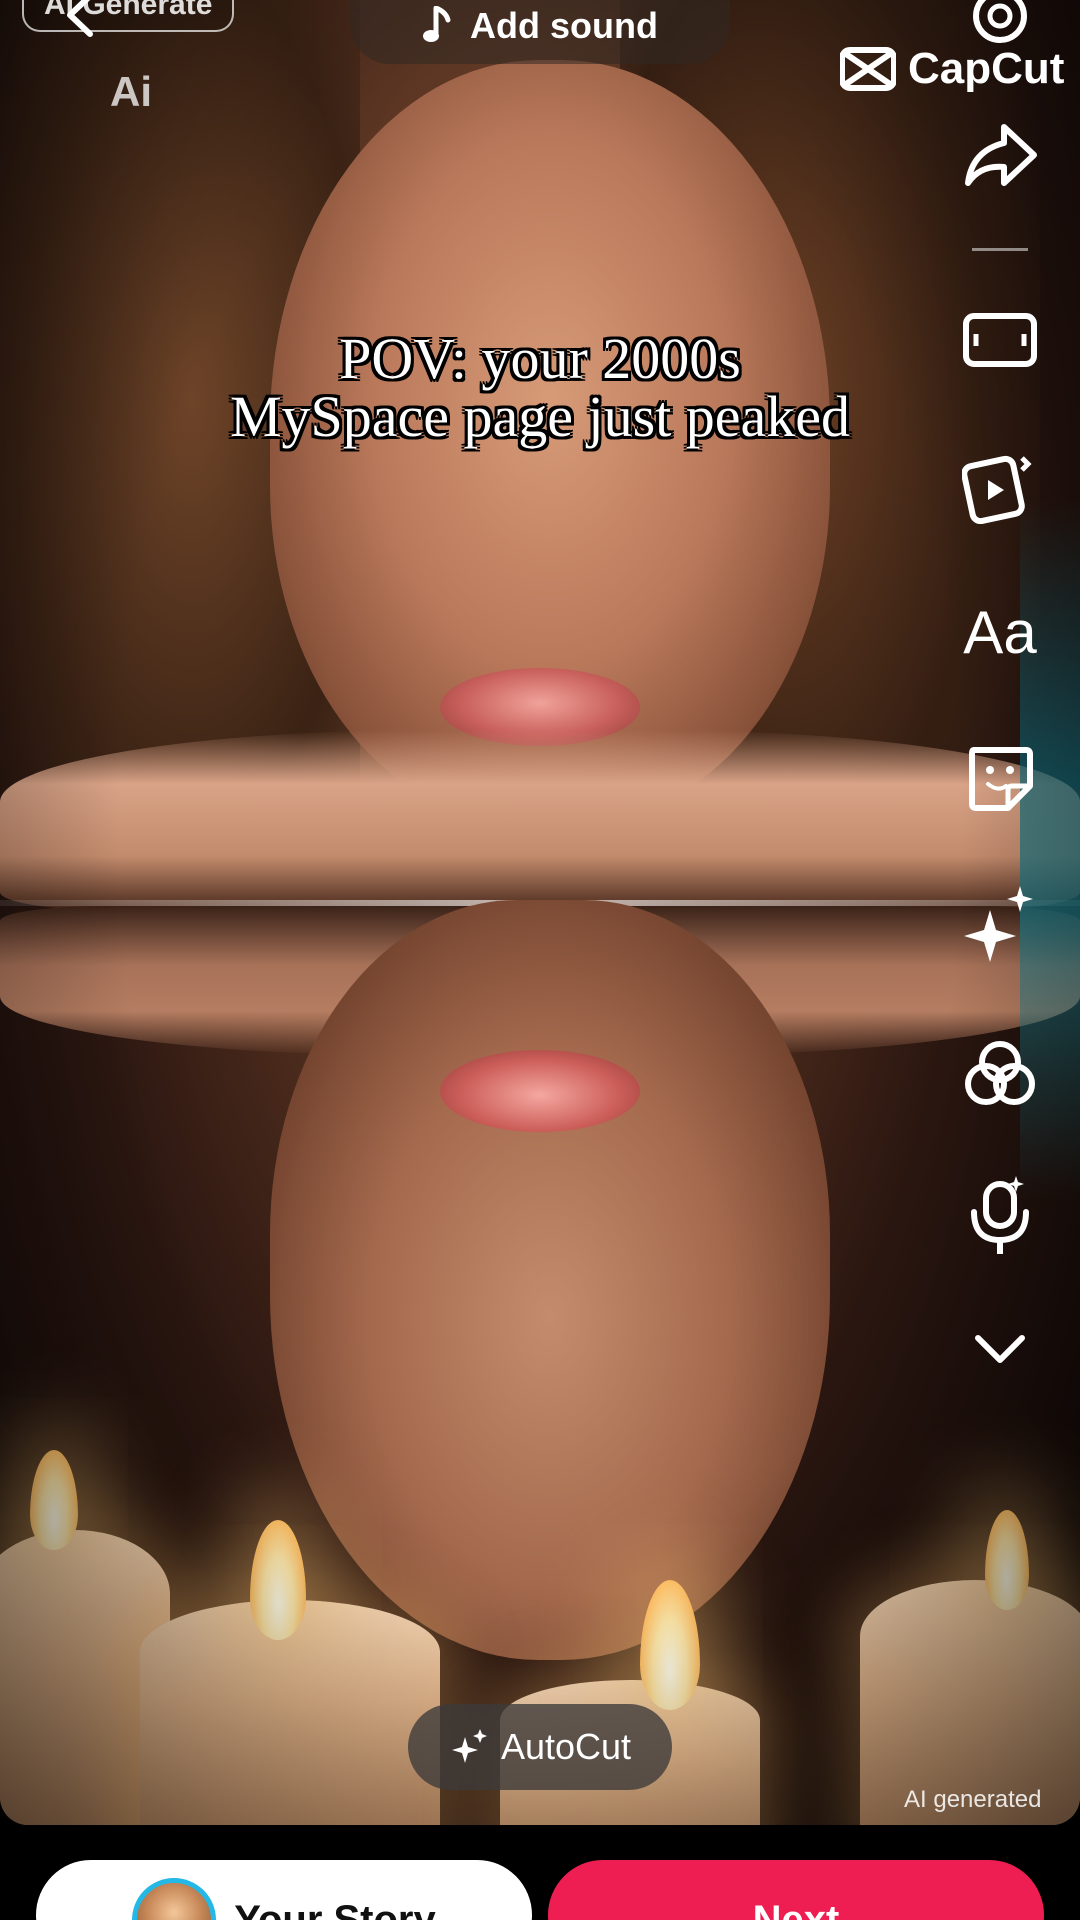 The width and height of the screenshot is (1080, 1920). What do you see at coordinates (469, 1746) in the screenshot?
I see `sparkle-icon` at bounding box center [469, 1746].